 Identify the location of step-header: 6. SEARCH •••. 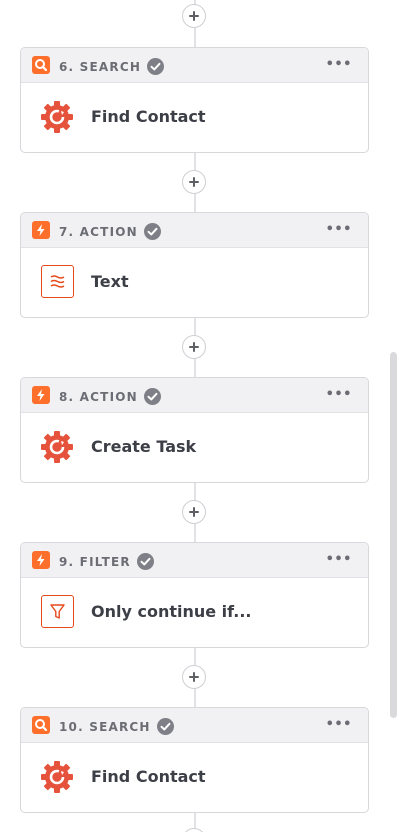
(194, 65).